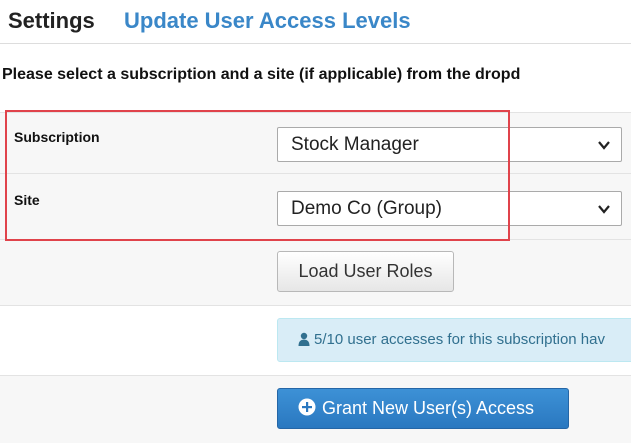 The width and height of the screenshot is (631, 443). What do you see at coordinates (366, 208) in the screenshot?
I see `site-selected-value: Demo Co (Group)` at bounding box center [366, 208].